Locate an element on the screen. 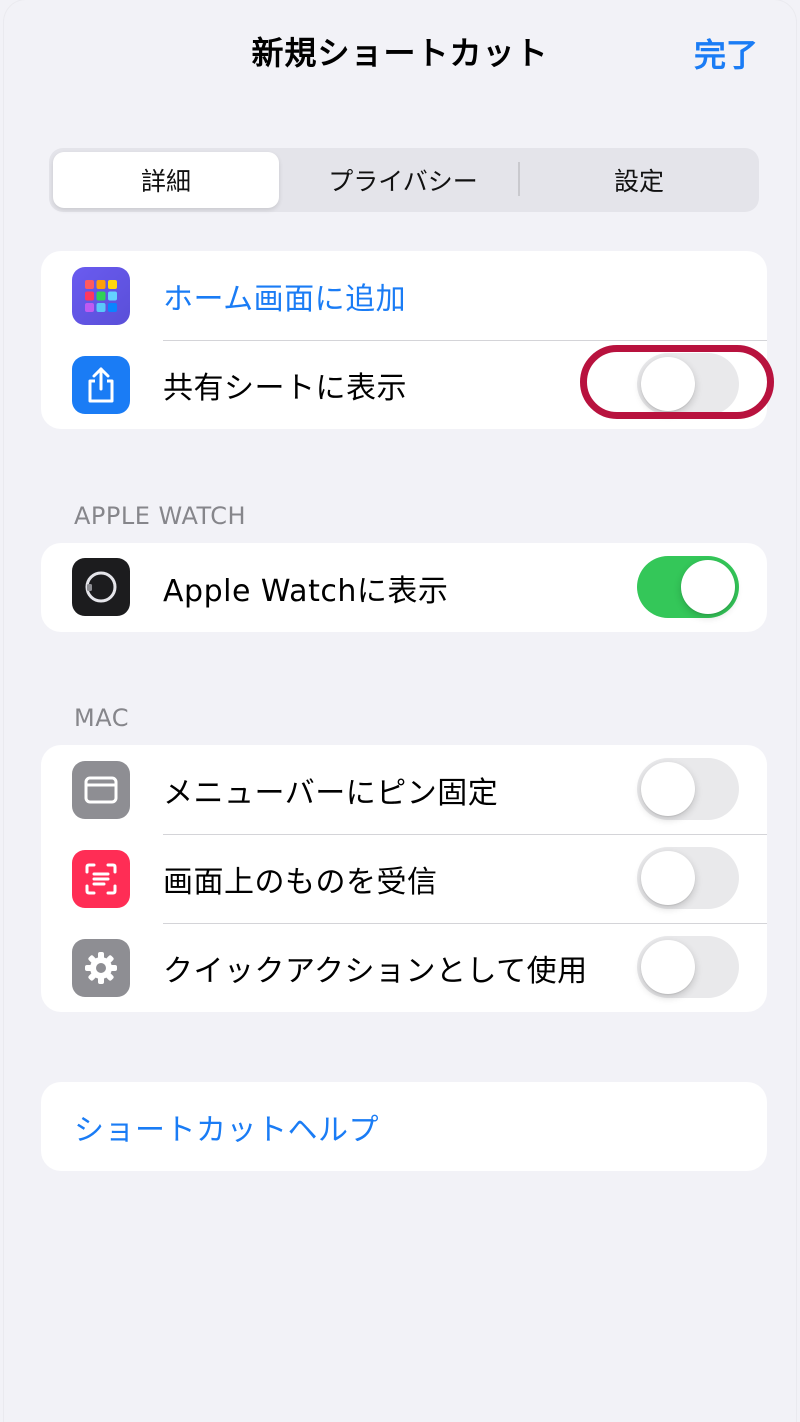  shortcut-help-link: ショートカットヘルプ is located at coordinates (226, 1127).